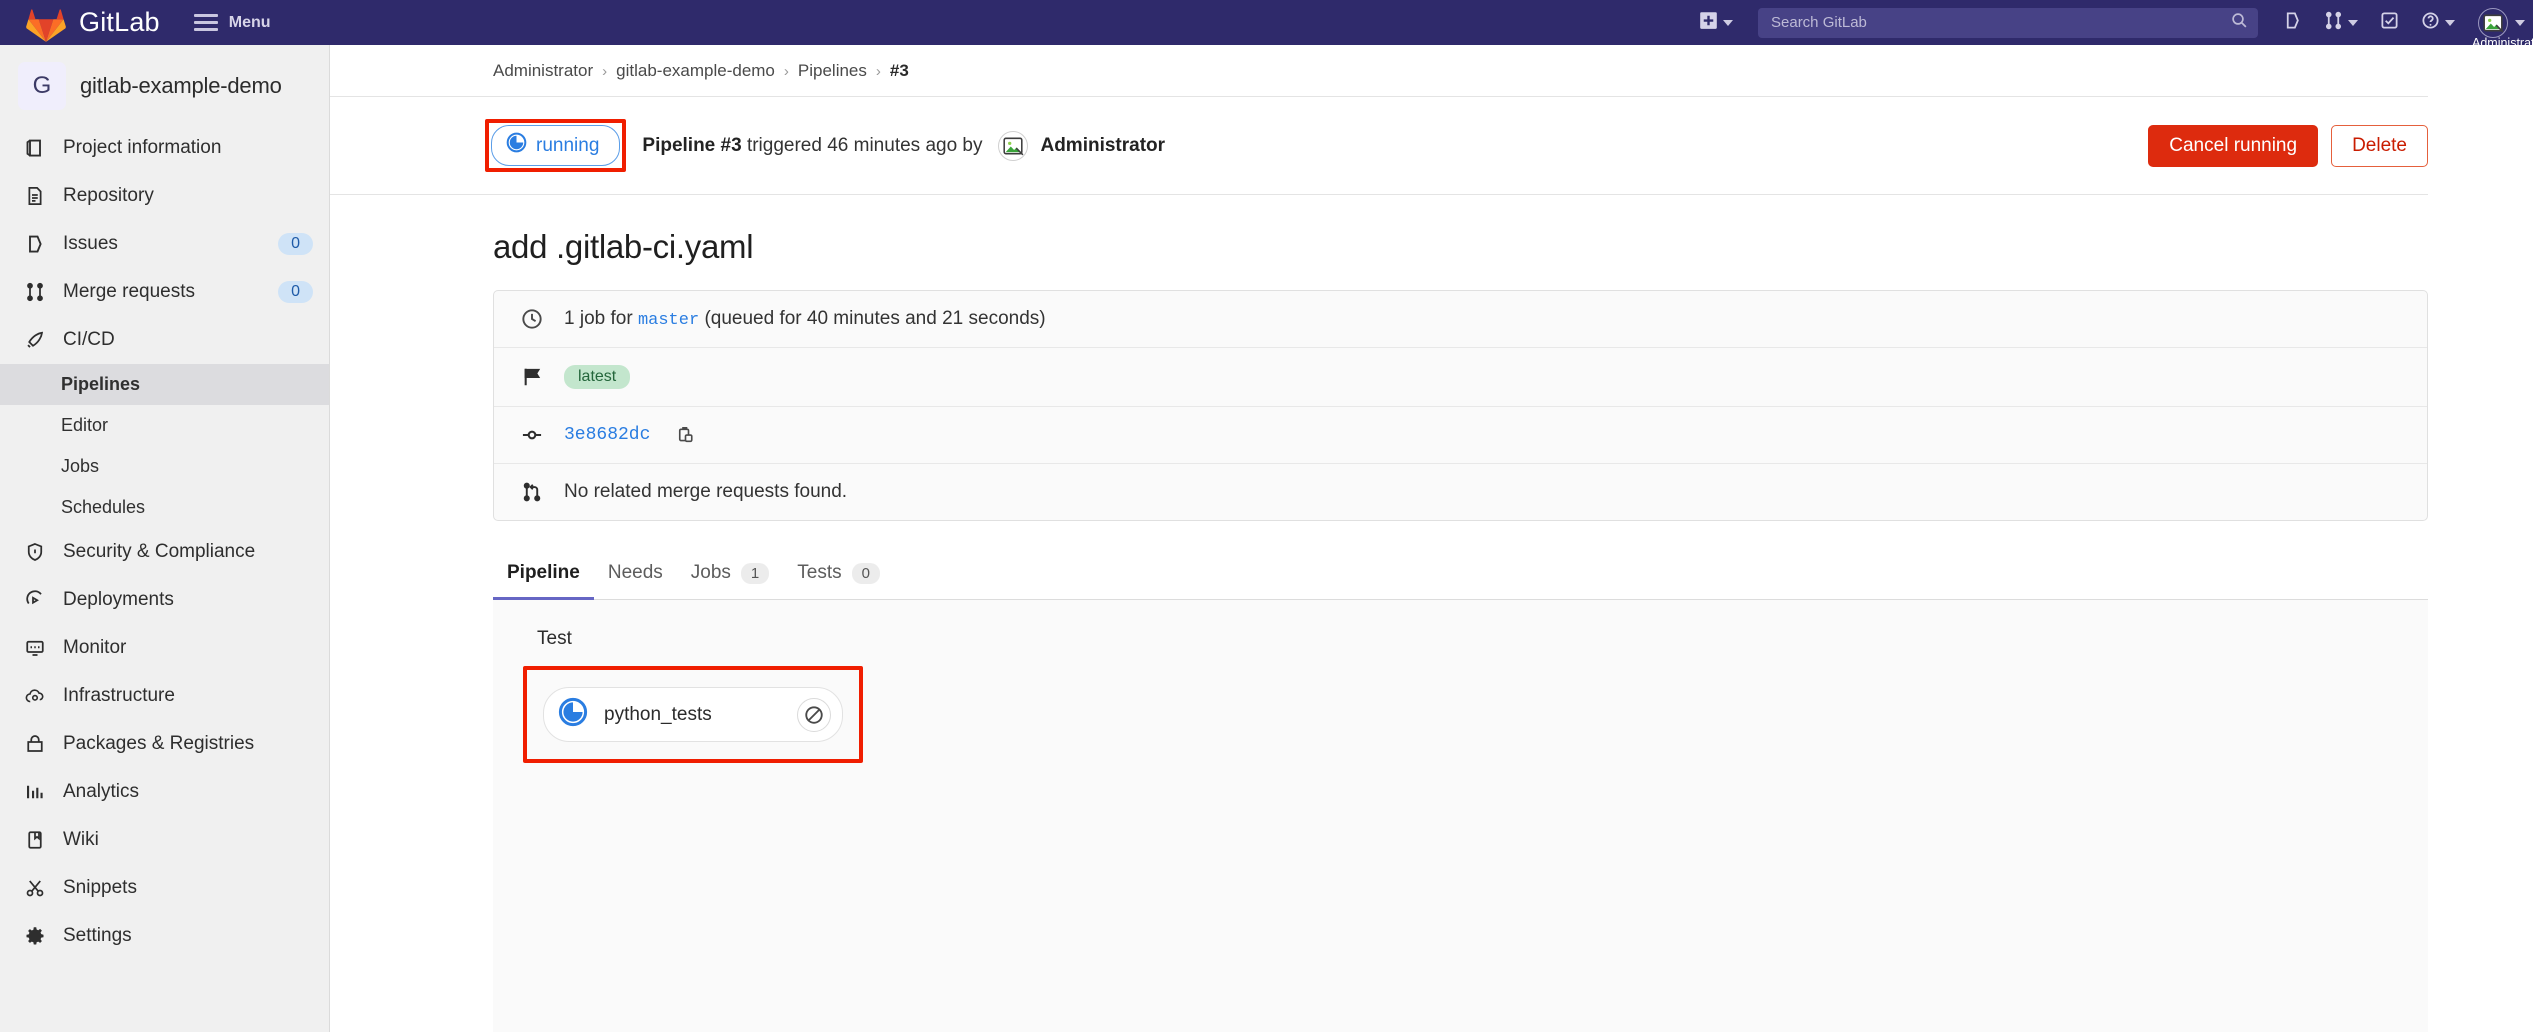 The height and width of the screenshot is (1032, 2533). What do you see at coordinates (1460, 435) in the screenshot?
I see `commit-sha-row: 3e8682dc` at bounding box center [1460, 435].